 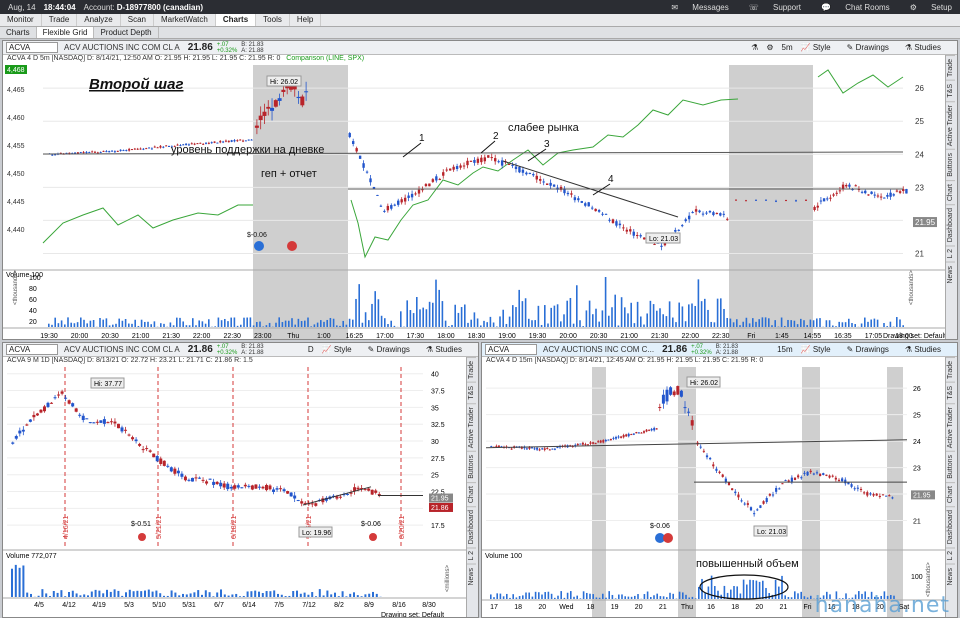 What do you see at coordinates (687, 492) in the screenshot?
I see `br-session-gap-zone` at bounding box center [687, 492].